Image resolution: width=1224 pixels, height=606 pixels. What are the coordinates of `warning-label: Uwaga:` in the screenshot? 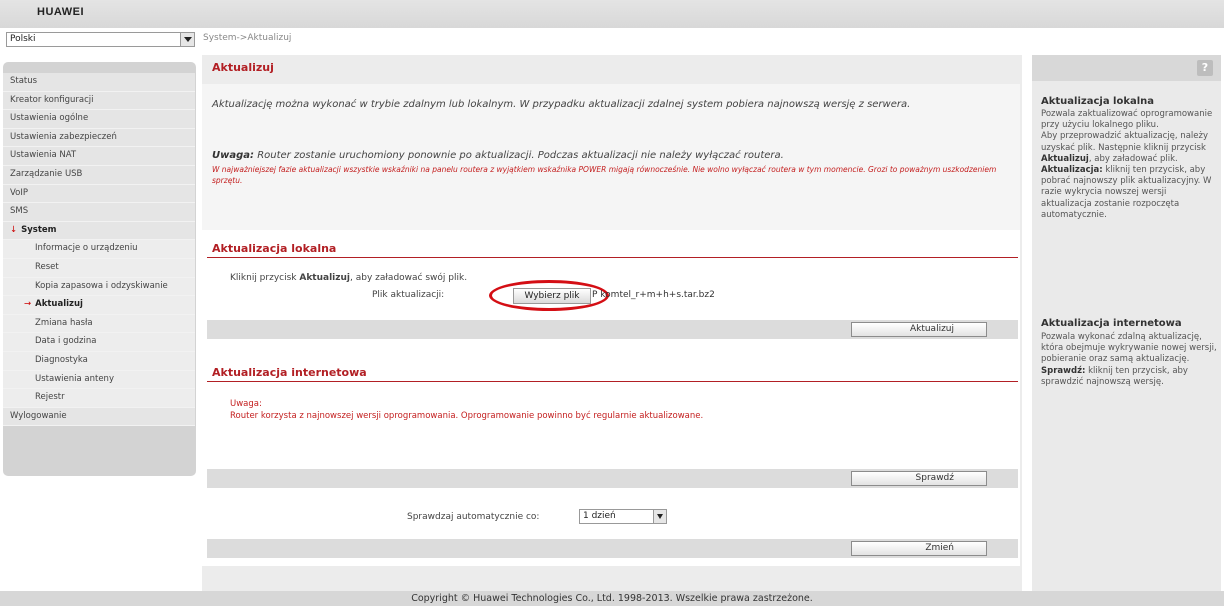 It's located at (233, 155).